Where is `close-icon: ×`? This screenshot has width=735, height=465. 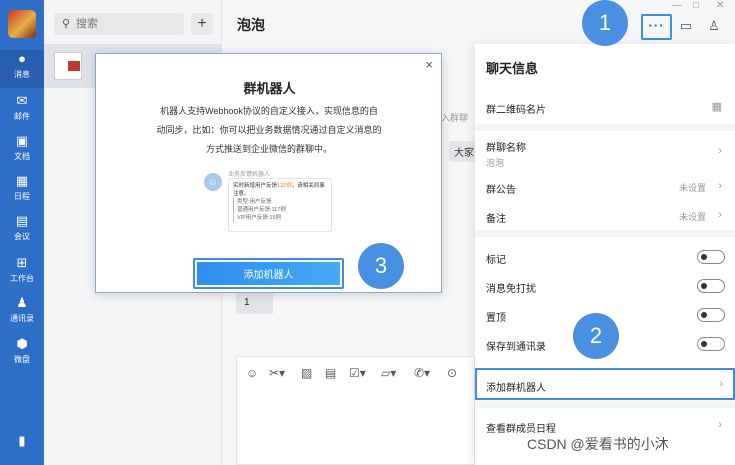
close-icon: × is located at coordinates (429, 64).